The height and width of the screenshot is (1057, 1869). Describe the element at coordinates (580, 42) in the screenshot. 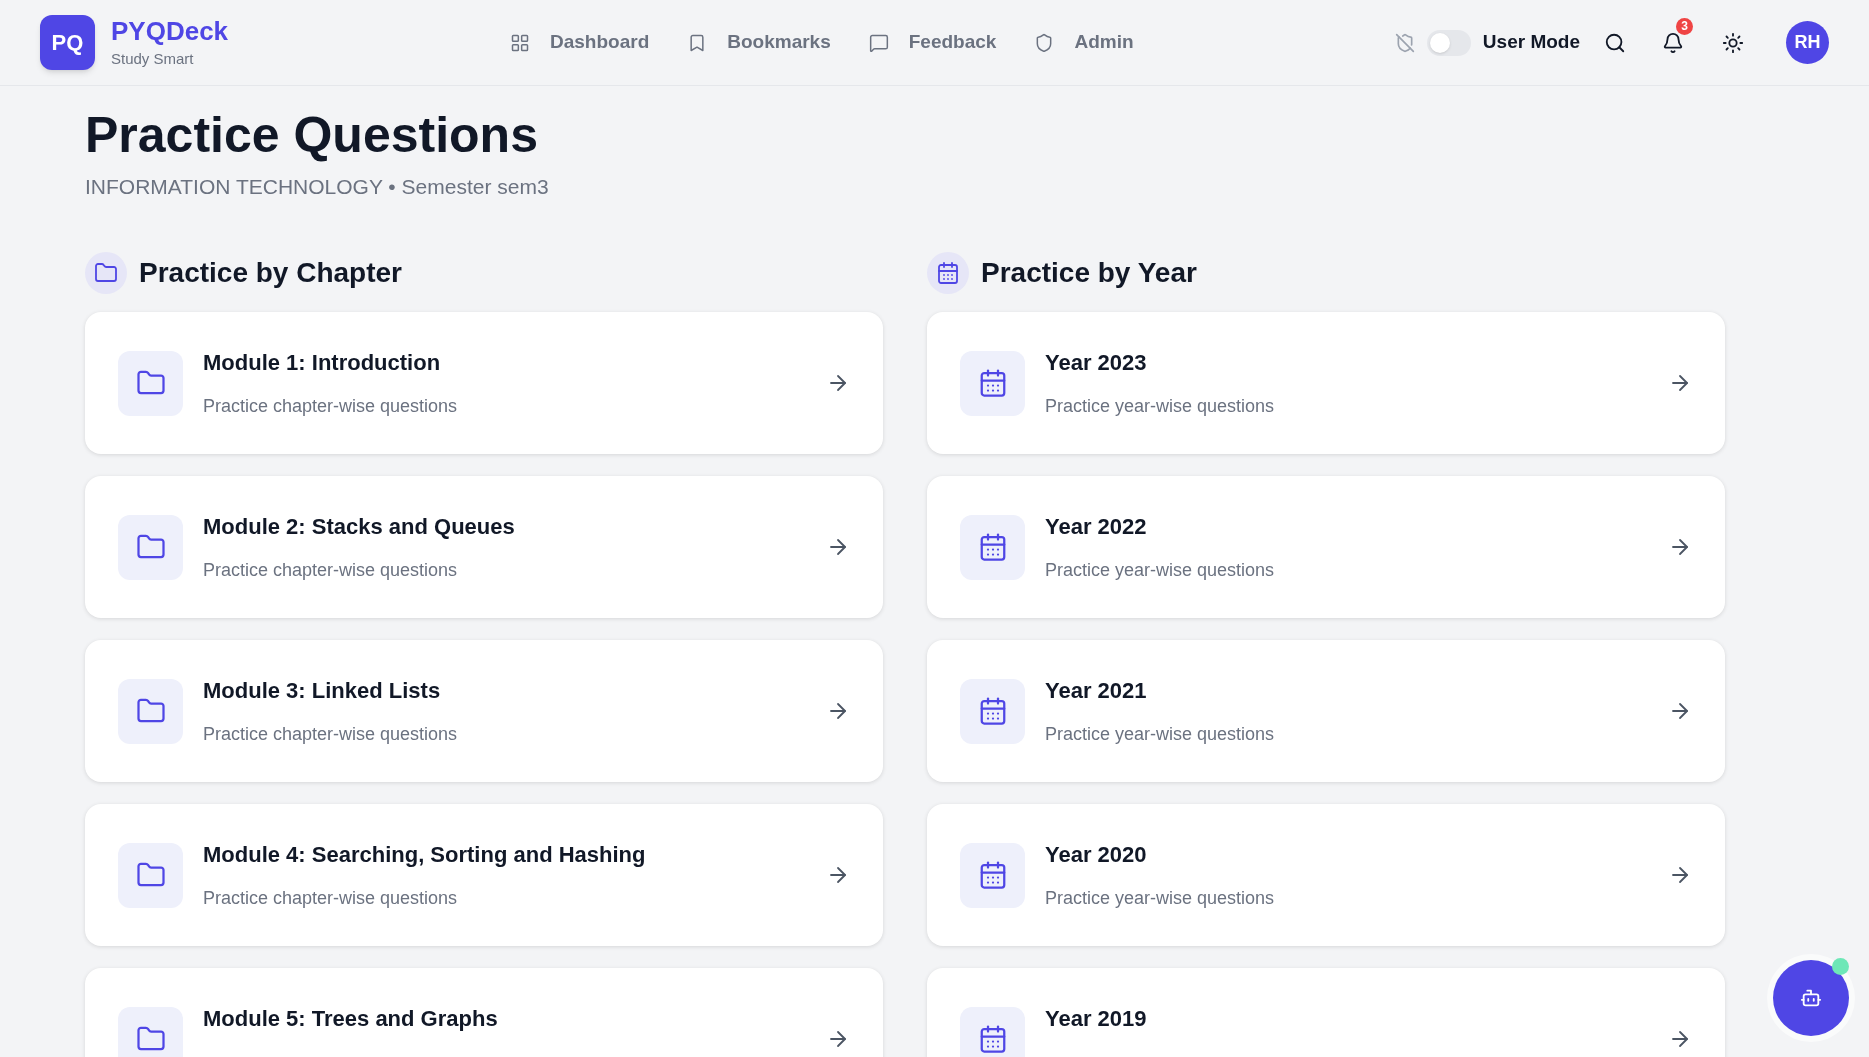

I see `nav-link: Dashboard` at that location.